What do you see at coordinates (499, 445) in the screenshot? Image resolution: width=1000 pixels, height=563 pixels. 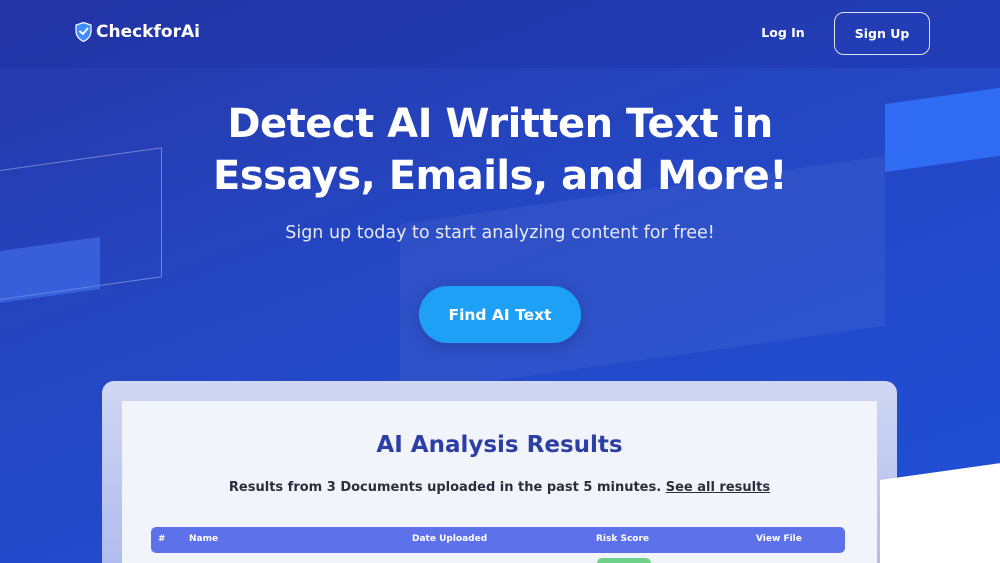 I see `results-title: AI Analysis Results` at bounding box center [499, 445].